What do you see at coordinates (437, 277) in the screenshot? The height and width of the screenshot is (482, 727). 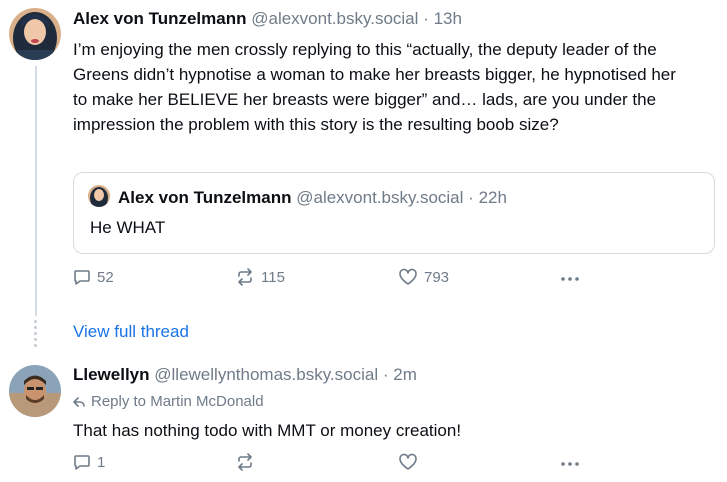 I see `like-count: 793` at bounding box center [437, 277].